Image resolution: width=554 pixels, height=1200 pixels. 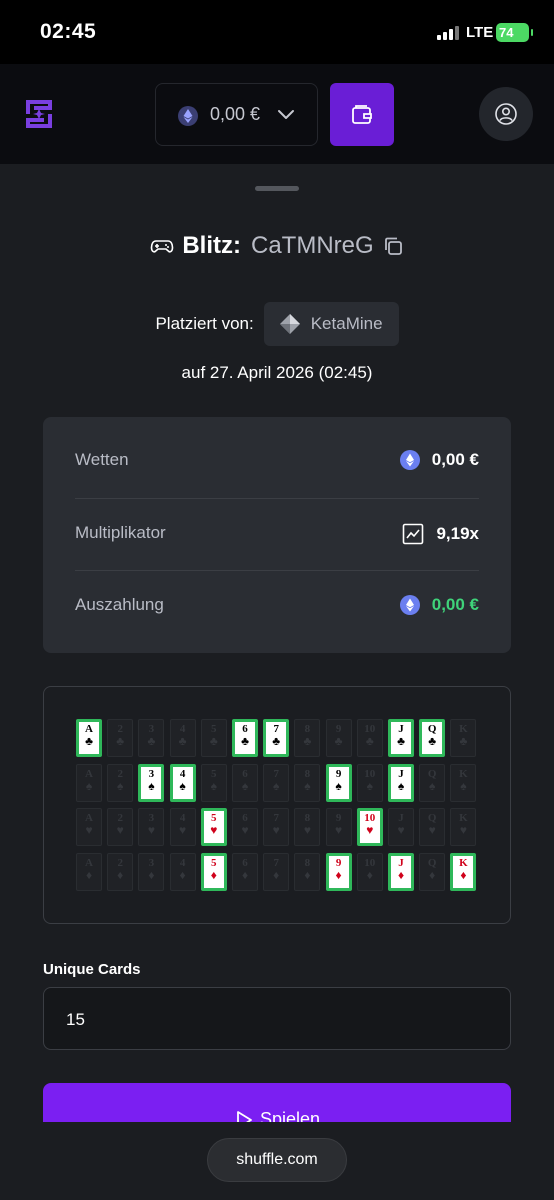 What do you see at coordinates (276, 862) in the screenshot?
I see `card-rank: 7` at bounding box center [276, 862].